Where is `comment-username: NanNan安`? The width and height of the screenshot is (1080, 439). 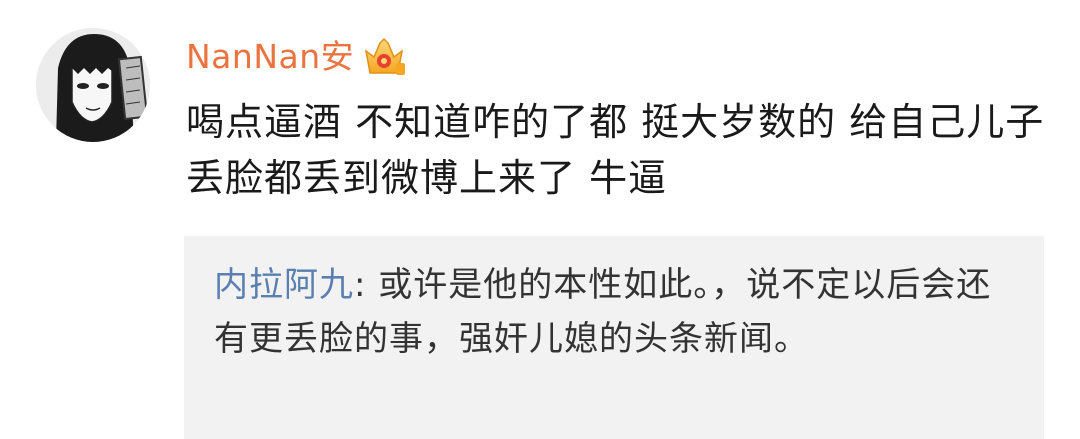 comment-username: NanNan安 is located at coordinates (270, 57).